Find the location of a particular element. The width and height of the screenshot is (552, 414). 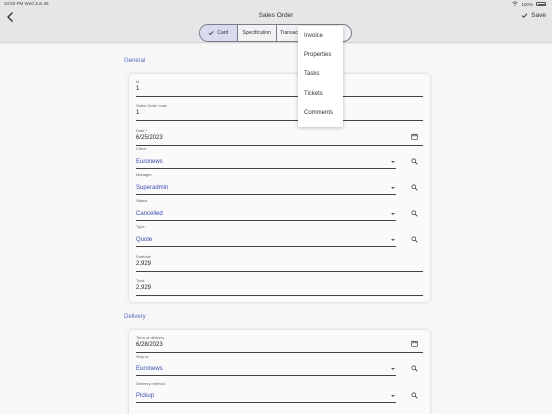

field-label: Term of delivery is located at coordinates (150, 337).